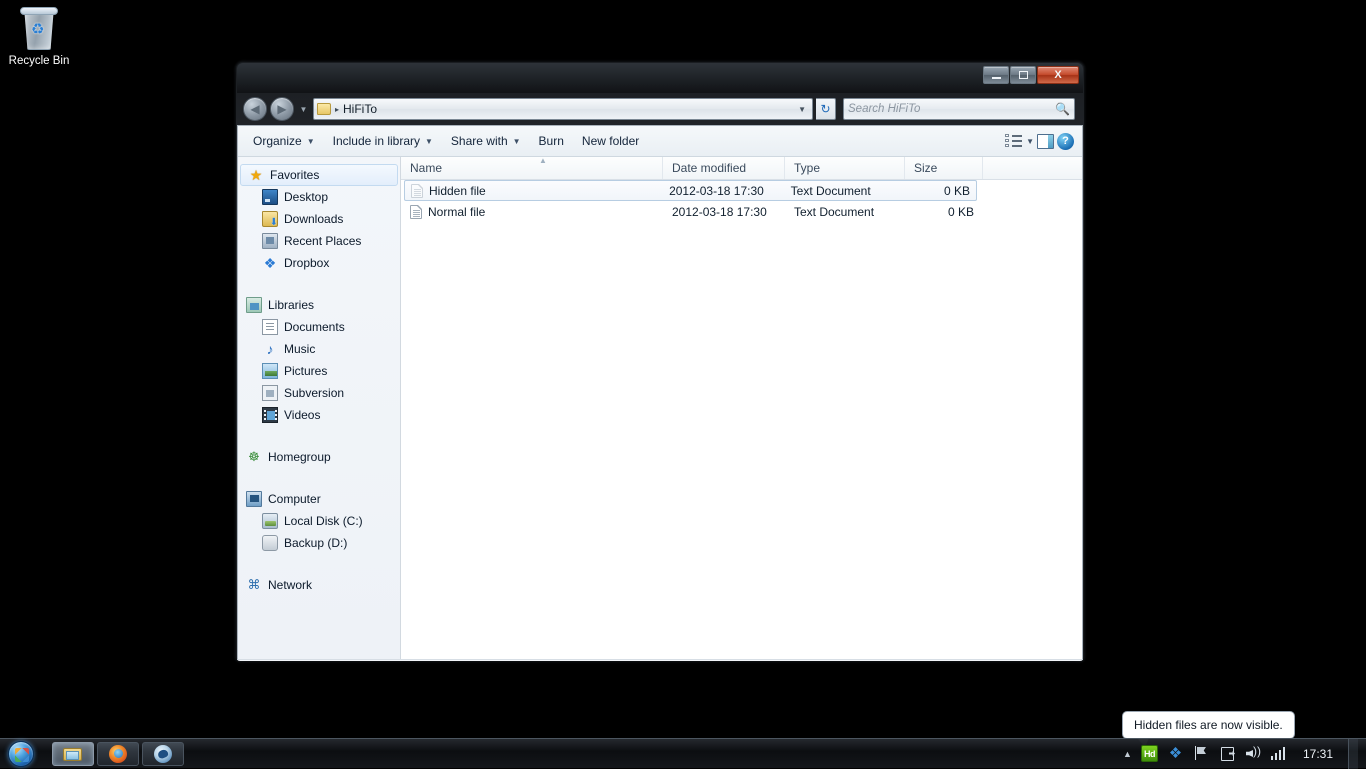 Image resolution: width=1366 pixels, height=769 pixels. What do you see at coordinates (1208, 725) in the screenshot?
I see `tooltip-message: Hidden files are now visible.` at bounding box center [1208, 725].